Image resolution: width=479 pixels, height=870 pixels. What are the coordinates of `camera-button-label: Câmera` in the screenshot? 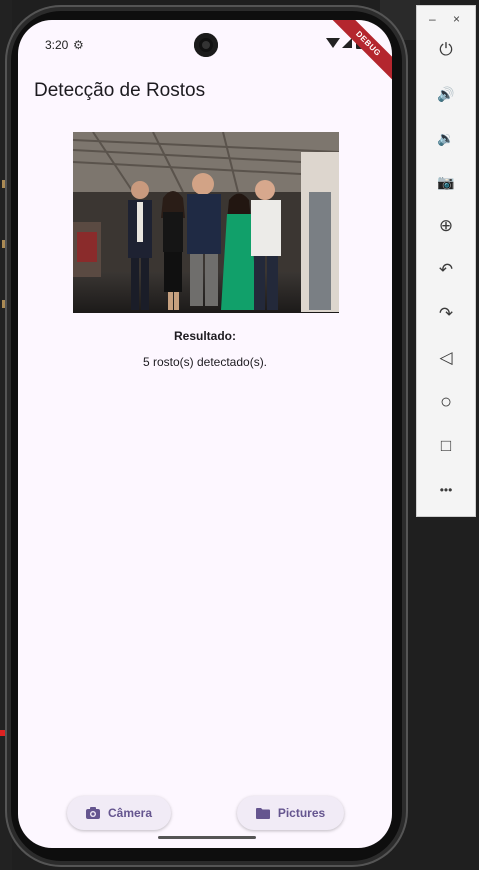 It's located at (130, 813).